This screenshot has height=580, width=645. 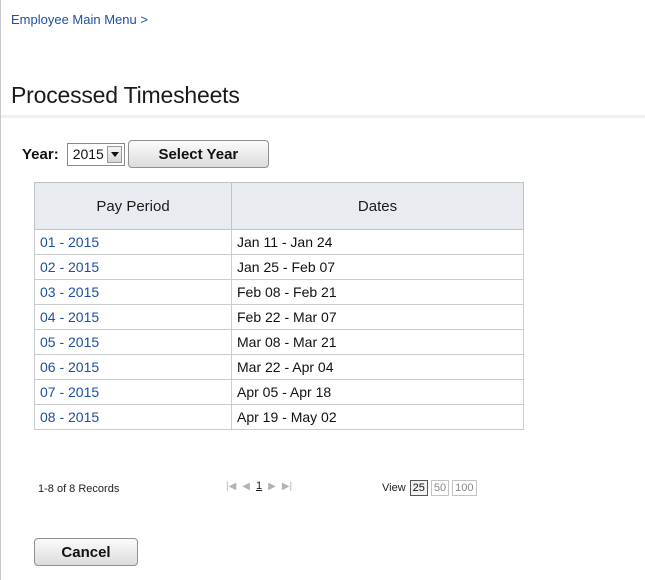 I want to click on next-page-icon: ▶, so click(x=272, y=486).